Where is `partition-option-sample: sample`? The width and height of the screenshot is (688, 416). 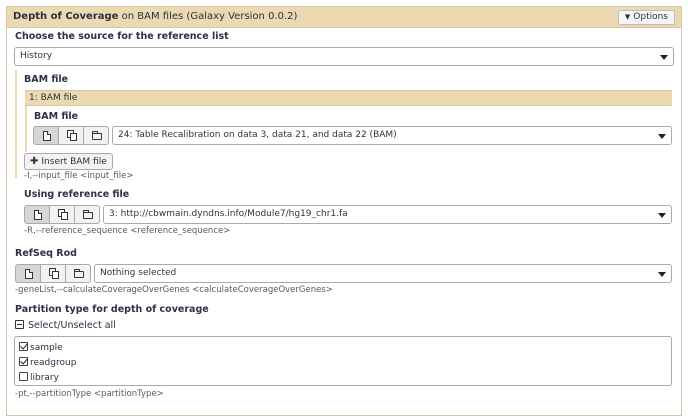 partition-option-sample: sample is located at coordinates (41, 347).